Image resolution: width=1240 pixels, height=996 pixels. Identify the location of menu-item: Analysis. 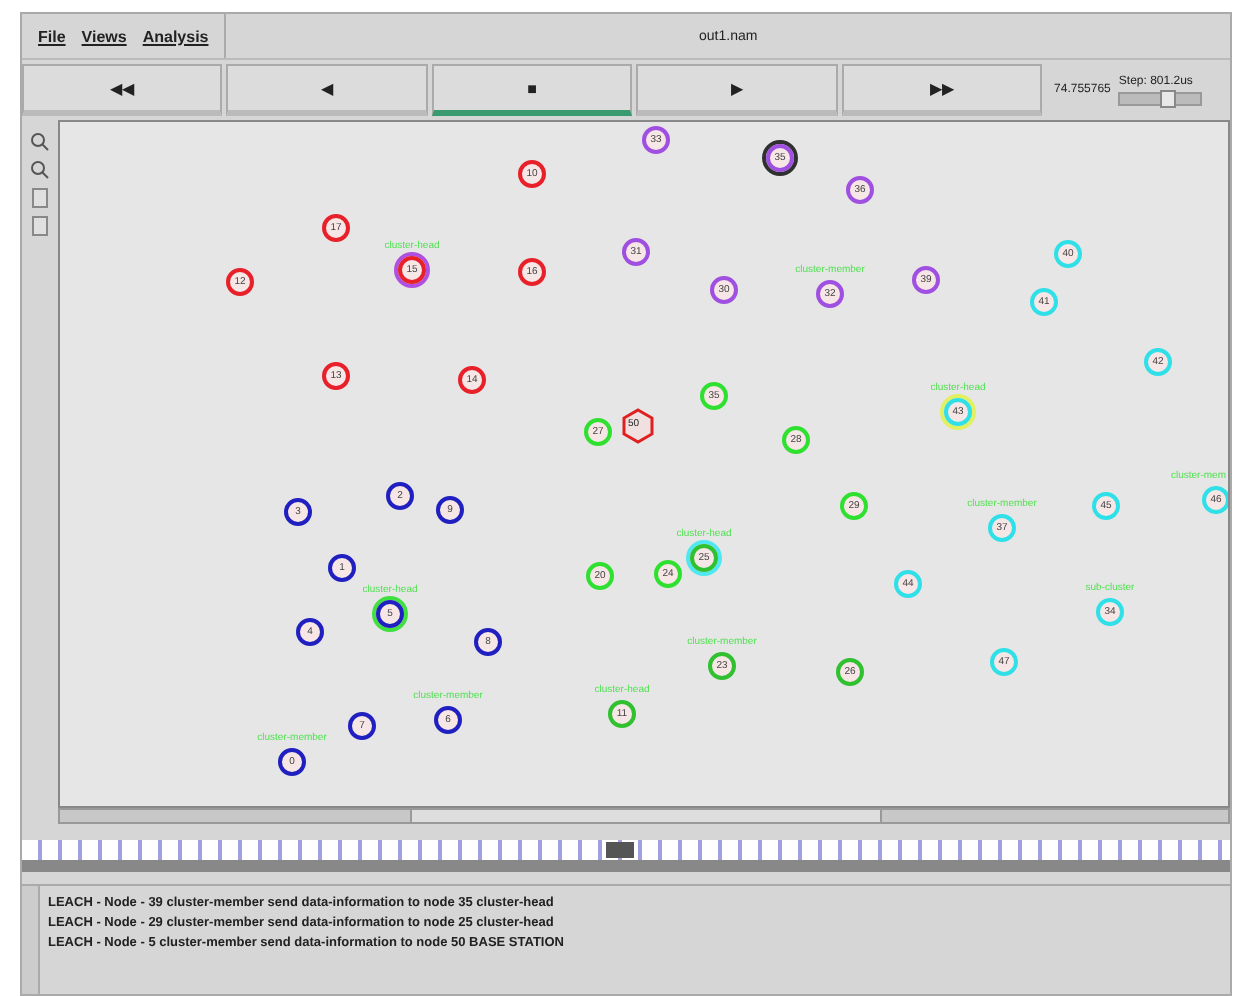
(175, 36).